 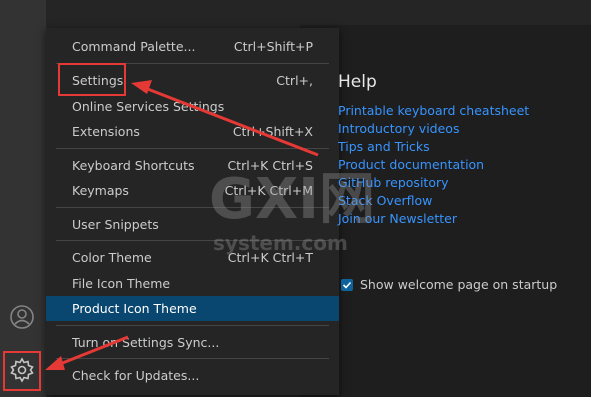 What do you see at coordinates (141, 87) in the screenshot?
I see `settings-arrowhead` at bounding box center [141, 87].